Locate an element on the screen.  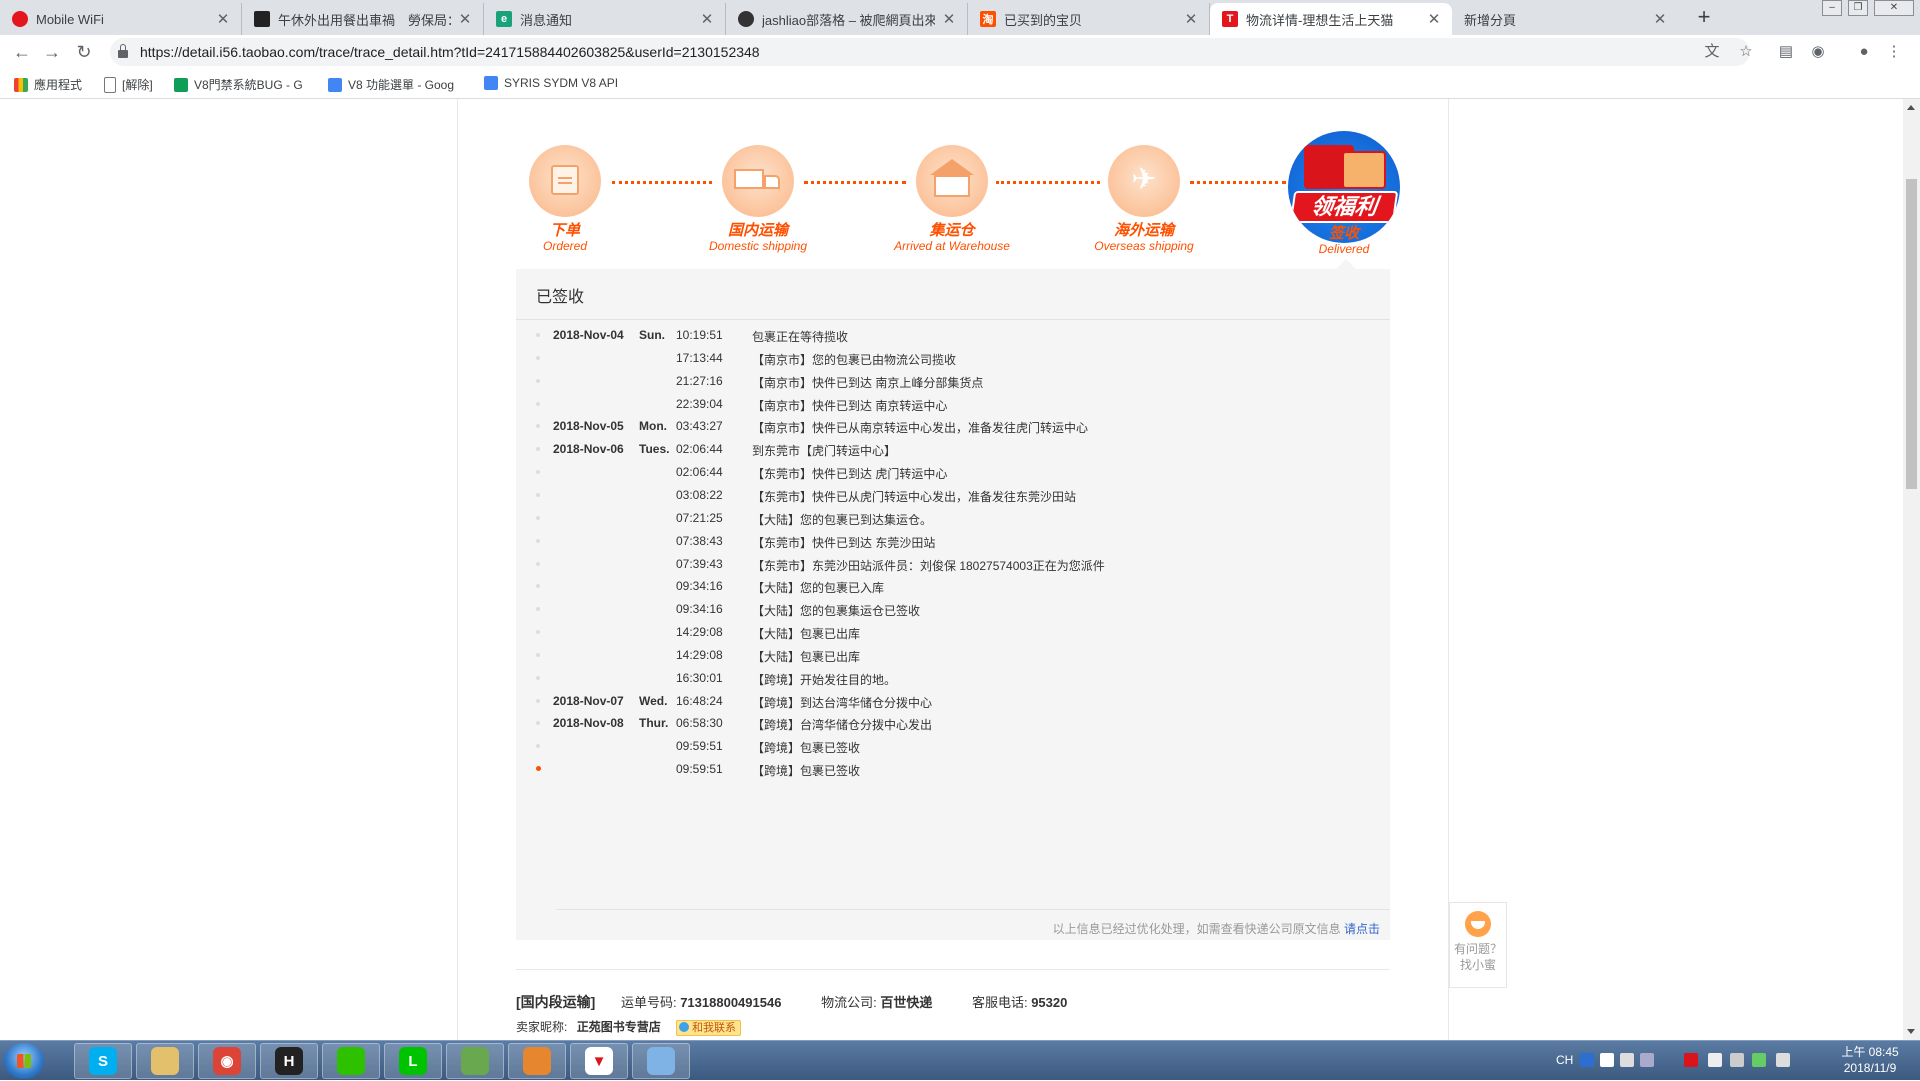
event-desc: 【大陆】您的包裹已入库 is located at coordinates (818, 588).